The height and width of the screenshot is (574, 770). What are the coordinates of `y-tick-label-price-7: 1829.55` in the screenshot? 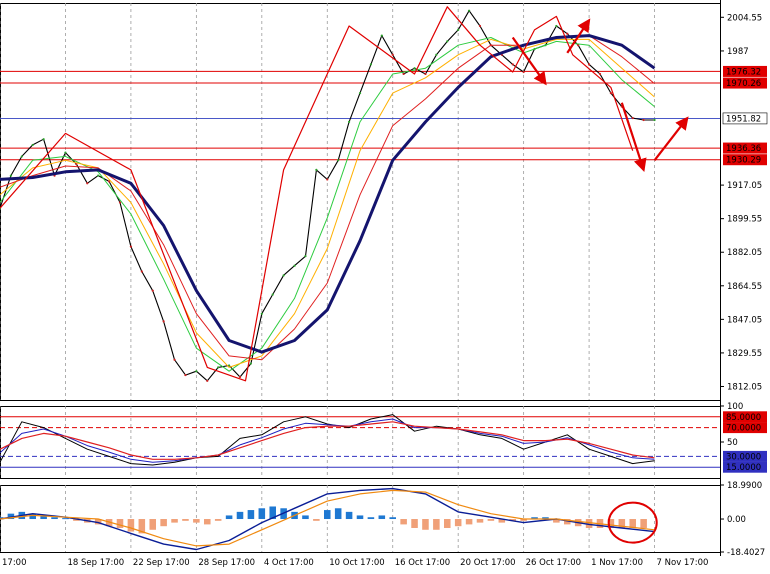 It's located at (744, 354).